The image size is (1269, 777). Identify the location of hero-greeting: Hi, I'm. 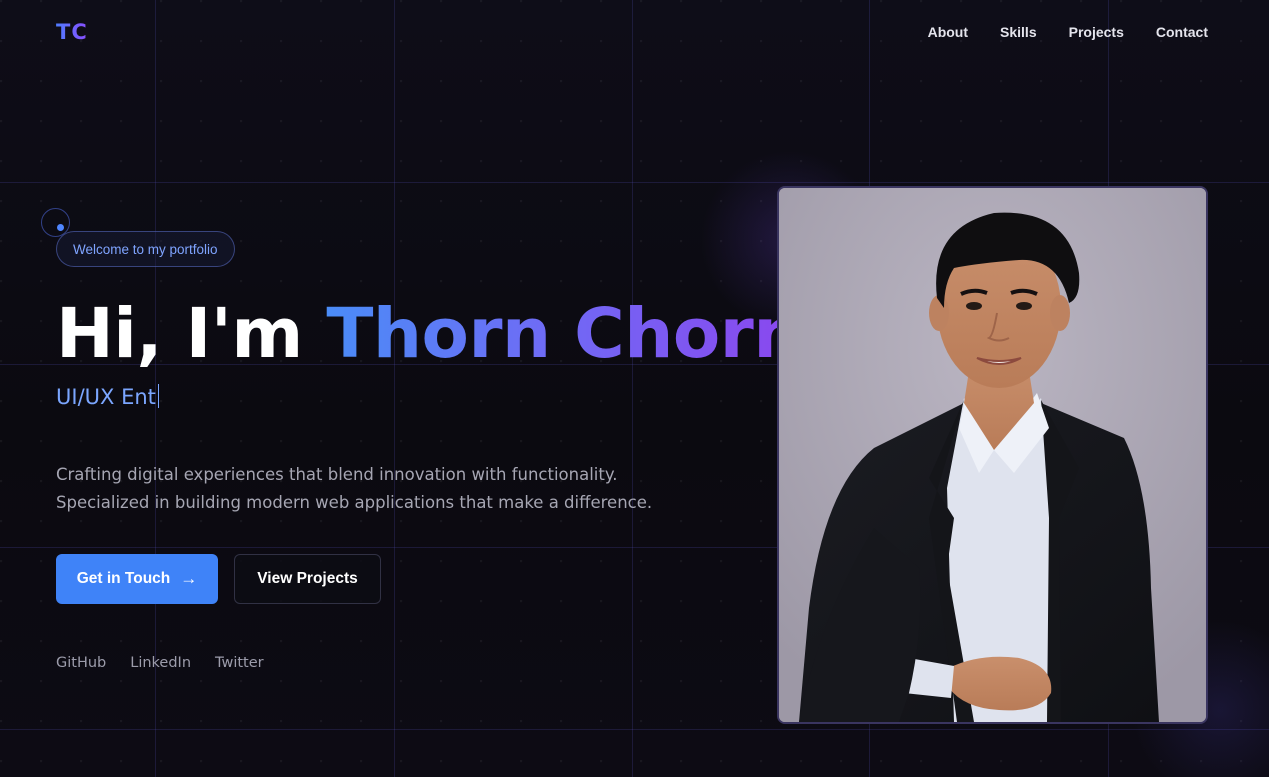
(191, 334).